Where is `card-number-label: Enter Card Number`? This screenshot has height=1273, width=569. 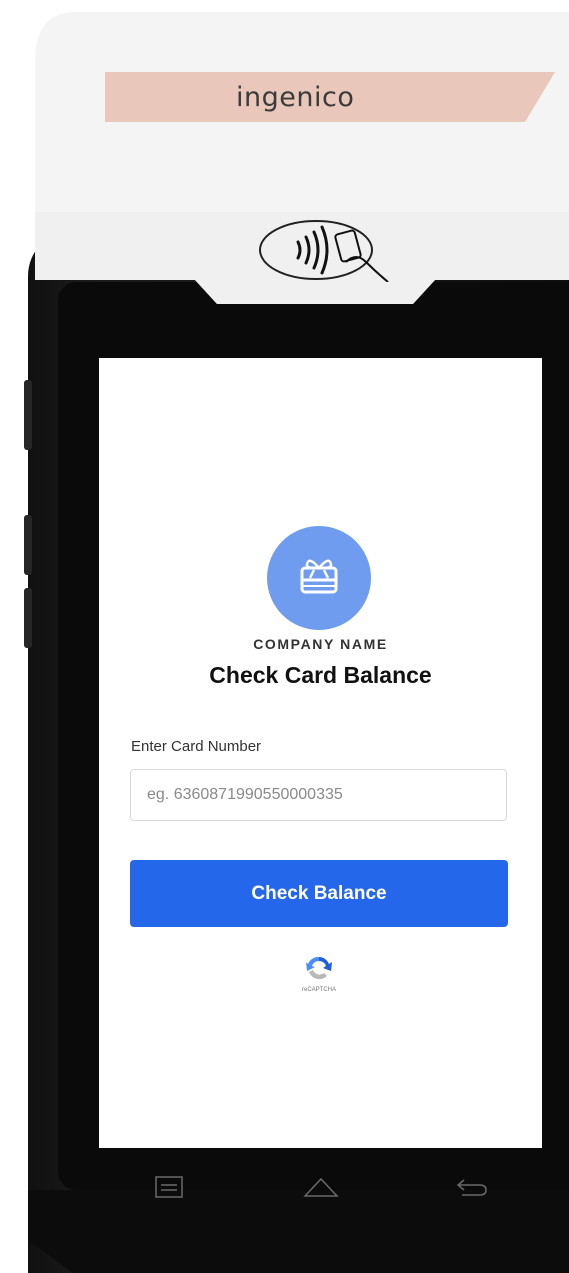
card-number-label: Enter Card Number is located at coordinates (196, 746).